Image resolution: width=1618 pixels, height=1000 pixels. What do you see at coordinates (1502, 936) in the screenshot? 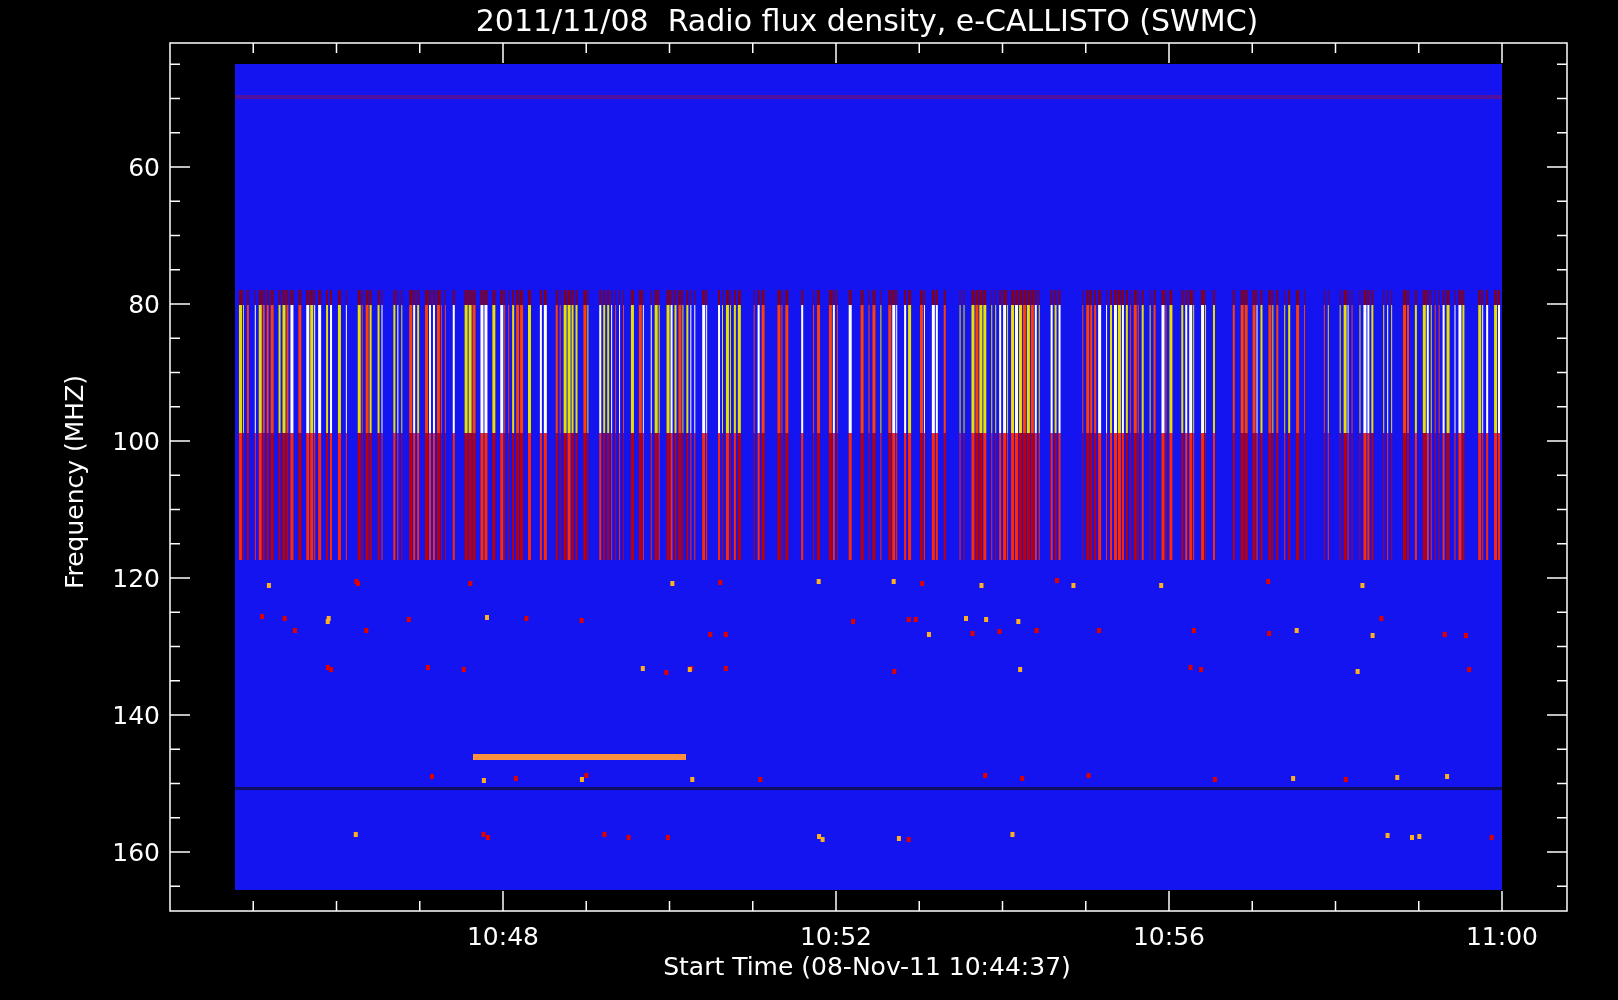
I see `x-tick-label: 11:00` at bounding box center [1502, 936].